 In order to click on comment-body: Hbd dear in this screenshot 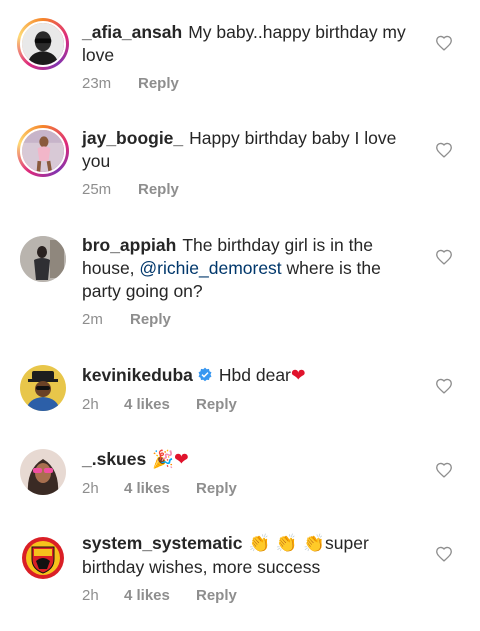, I will do `click(254, 375)`.